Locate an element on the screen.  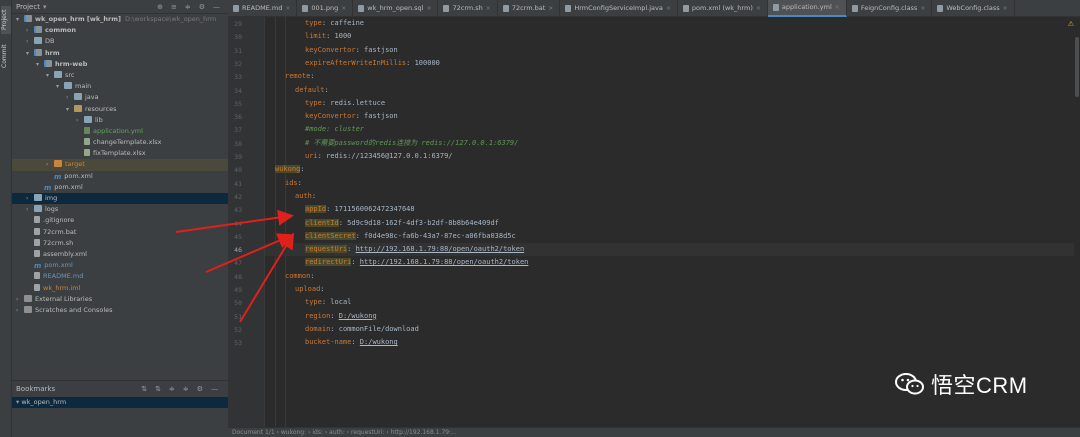
code-line: wukong: is located at coordinates (287, 169).